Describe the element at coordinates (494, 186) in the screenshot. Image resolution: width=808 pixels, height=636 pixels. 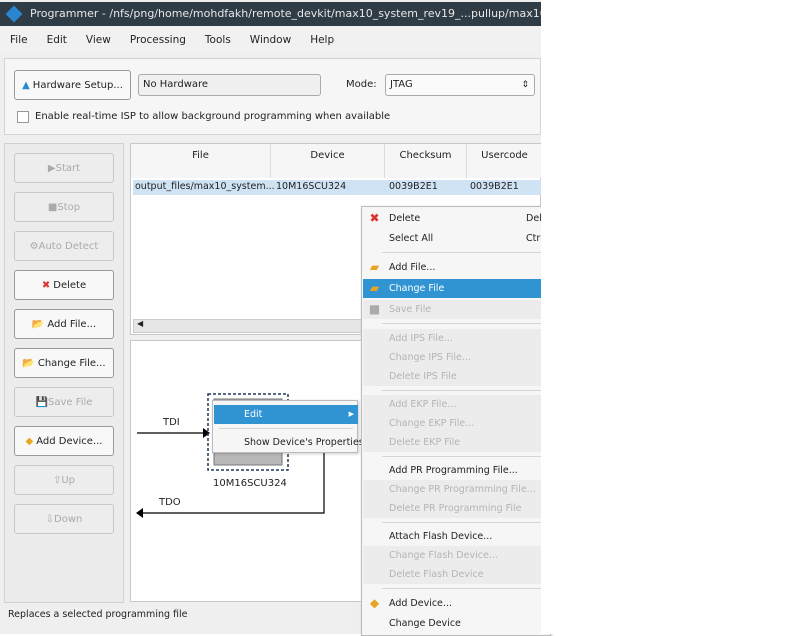
I see `cell-usercode: 0039B2E1` at that location.